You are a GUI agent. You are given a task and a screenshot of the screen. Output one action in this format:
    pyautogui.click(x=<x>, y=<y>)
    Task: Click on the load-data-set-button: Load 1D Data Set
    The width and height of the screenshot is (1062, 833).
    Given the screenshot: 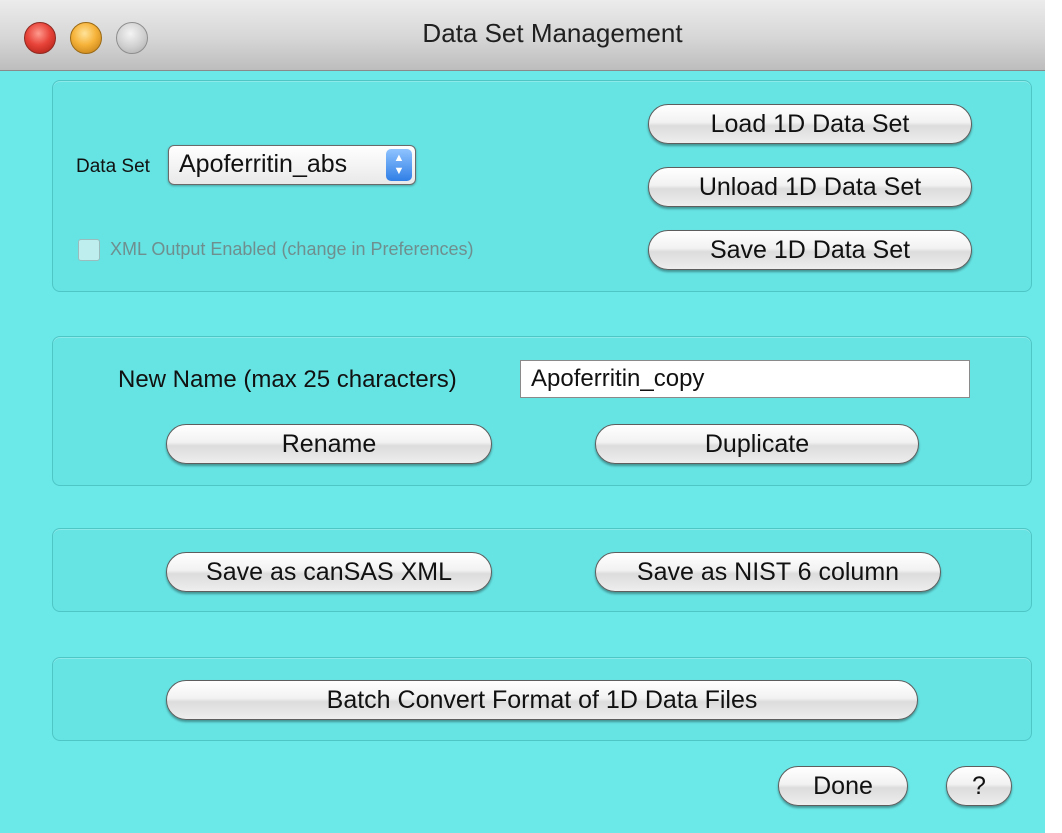 What is the action you would take?
    pyautogui.click(x=810, y=124)
    